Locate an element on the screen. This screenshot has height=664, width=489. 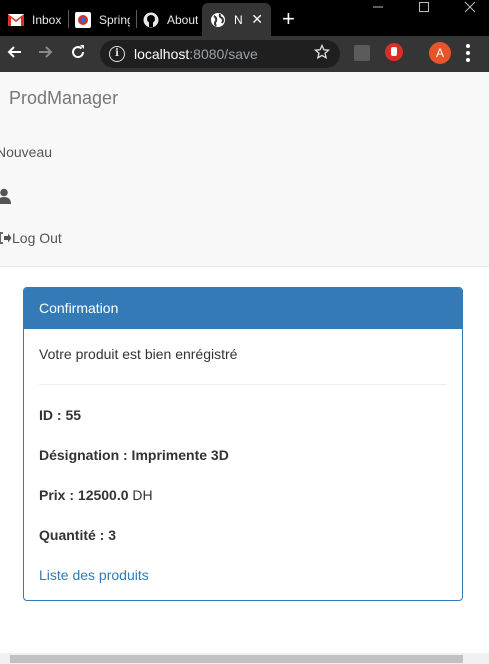
product-quantity-label: Quantité : 3 is located at coordinates (78, 535).